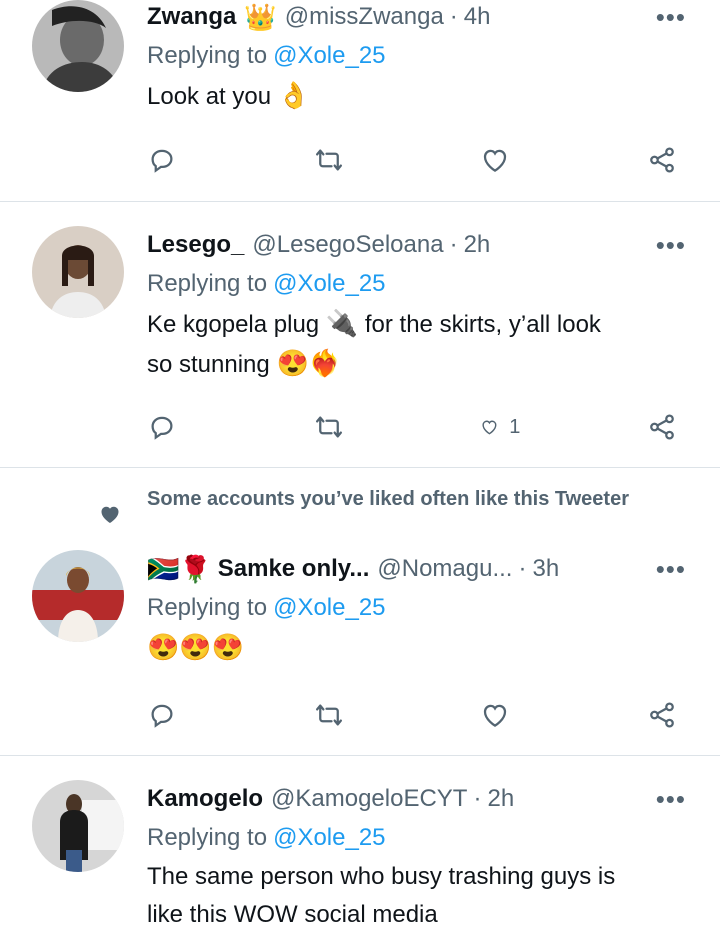 This screenshot has height=952, width=720. What do you see at coordinates (260, 17) in the screenshot?
I see `crown-emoji: 👑` at bounding box center [260, 17].